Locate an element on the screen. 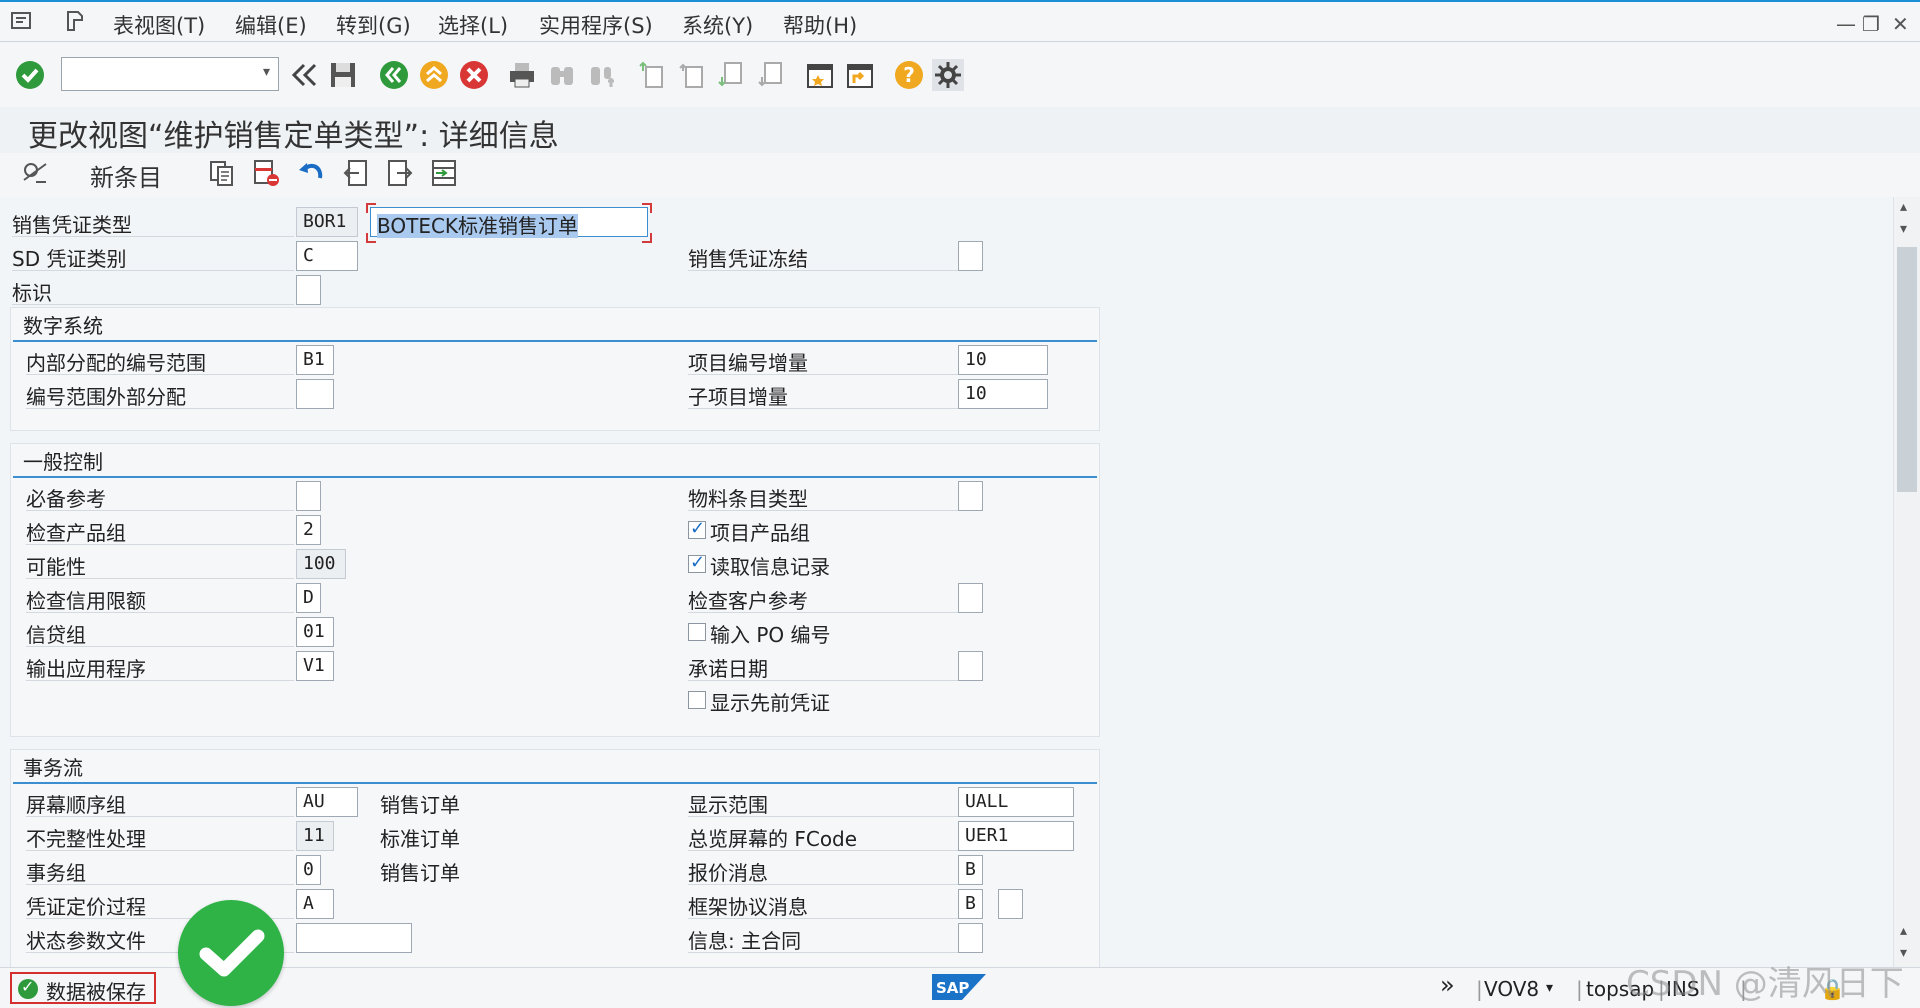 The height and width of the screenshot is (1008, 1920). enter-icon is located at coordinates (30, 75).